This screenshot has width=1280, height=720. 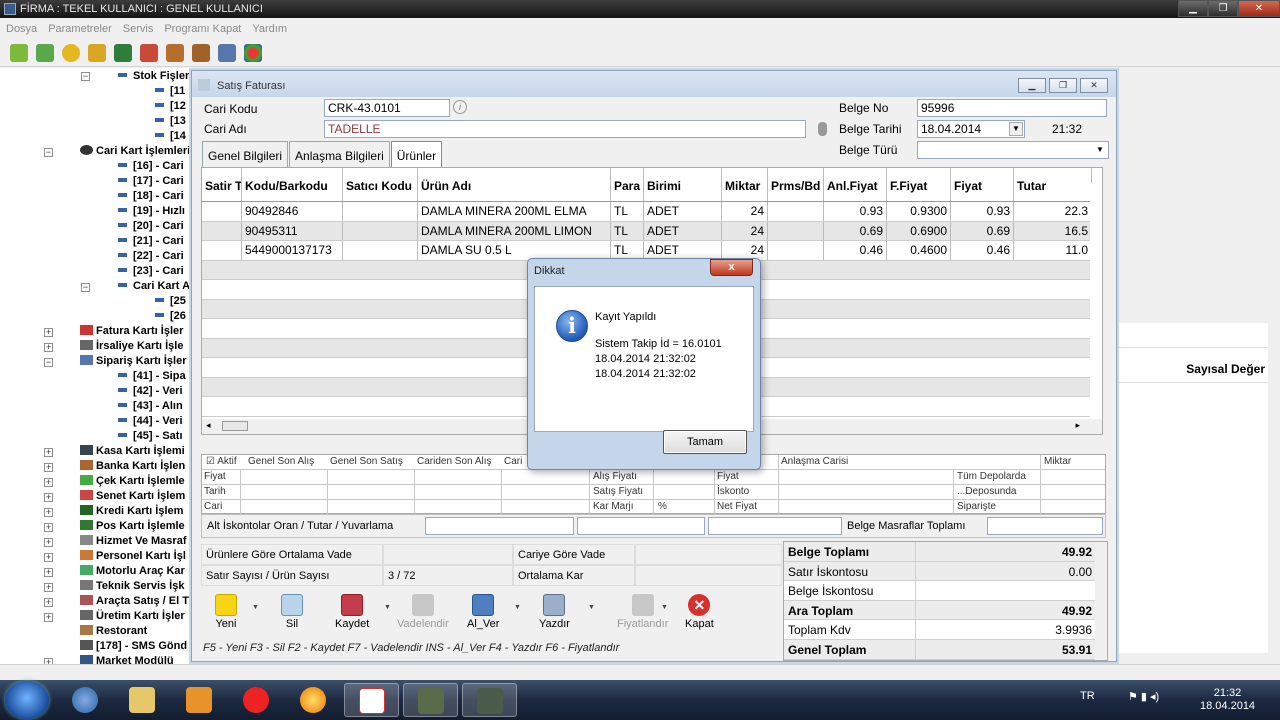 I want to click on tree-leaf: [43] - Alın, so click(x=150, y=406).